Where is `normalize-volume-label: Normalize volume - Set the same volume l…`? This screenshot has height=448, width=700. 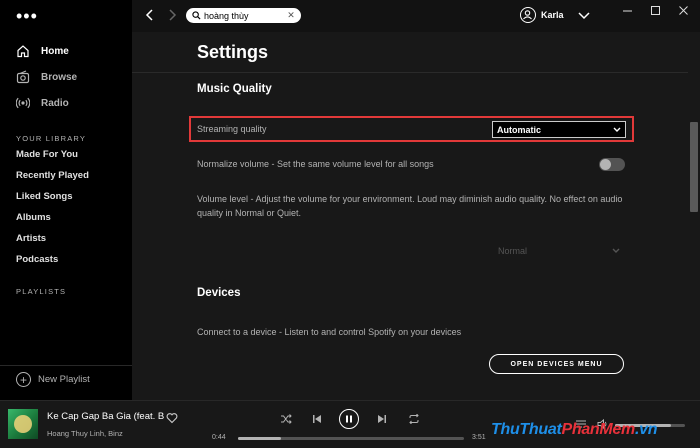
normalize-volume-label: Normalize volume - Set the same volume l… is located at coordinates (315, 164).